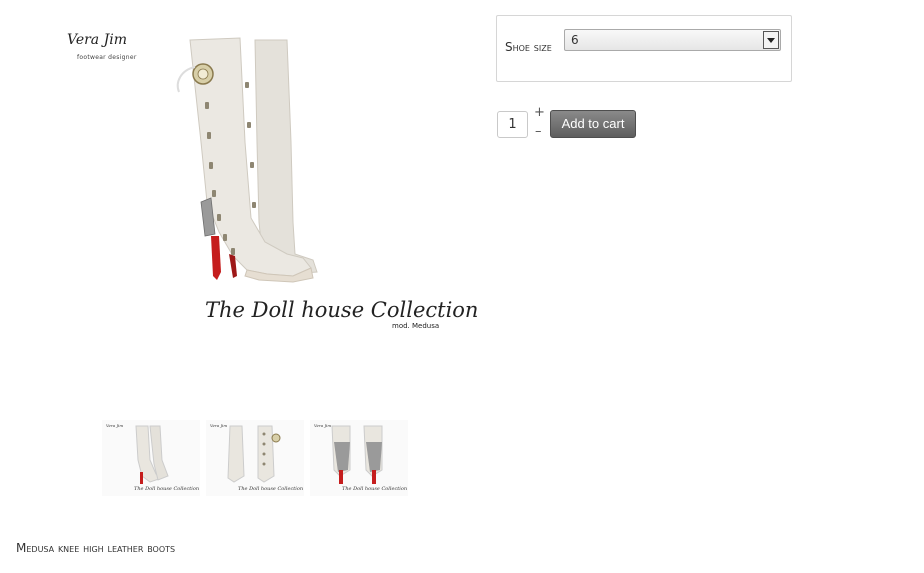  What do you see at coordinates (254, 454) in the screenshot?
I see `thumbnail-boot-front` at bounding box center [254, 454].